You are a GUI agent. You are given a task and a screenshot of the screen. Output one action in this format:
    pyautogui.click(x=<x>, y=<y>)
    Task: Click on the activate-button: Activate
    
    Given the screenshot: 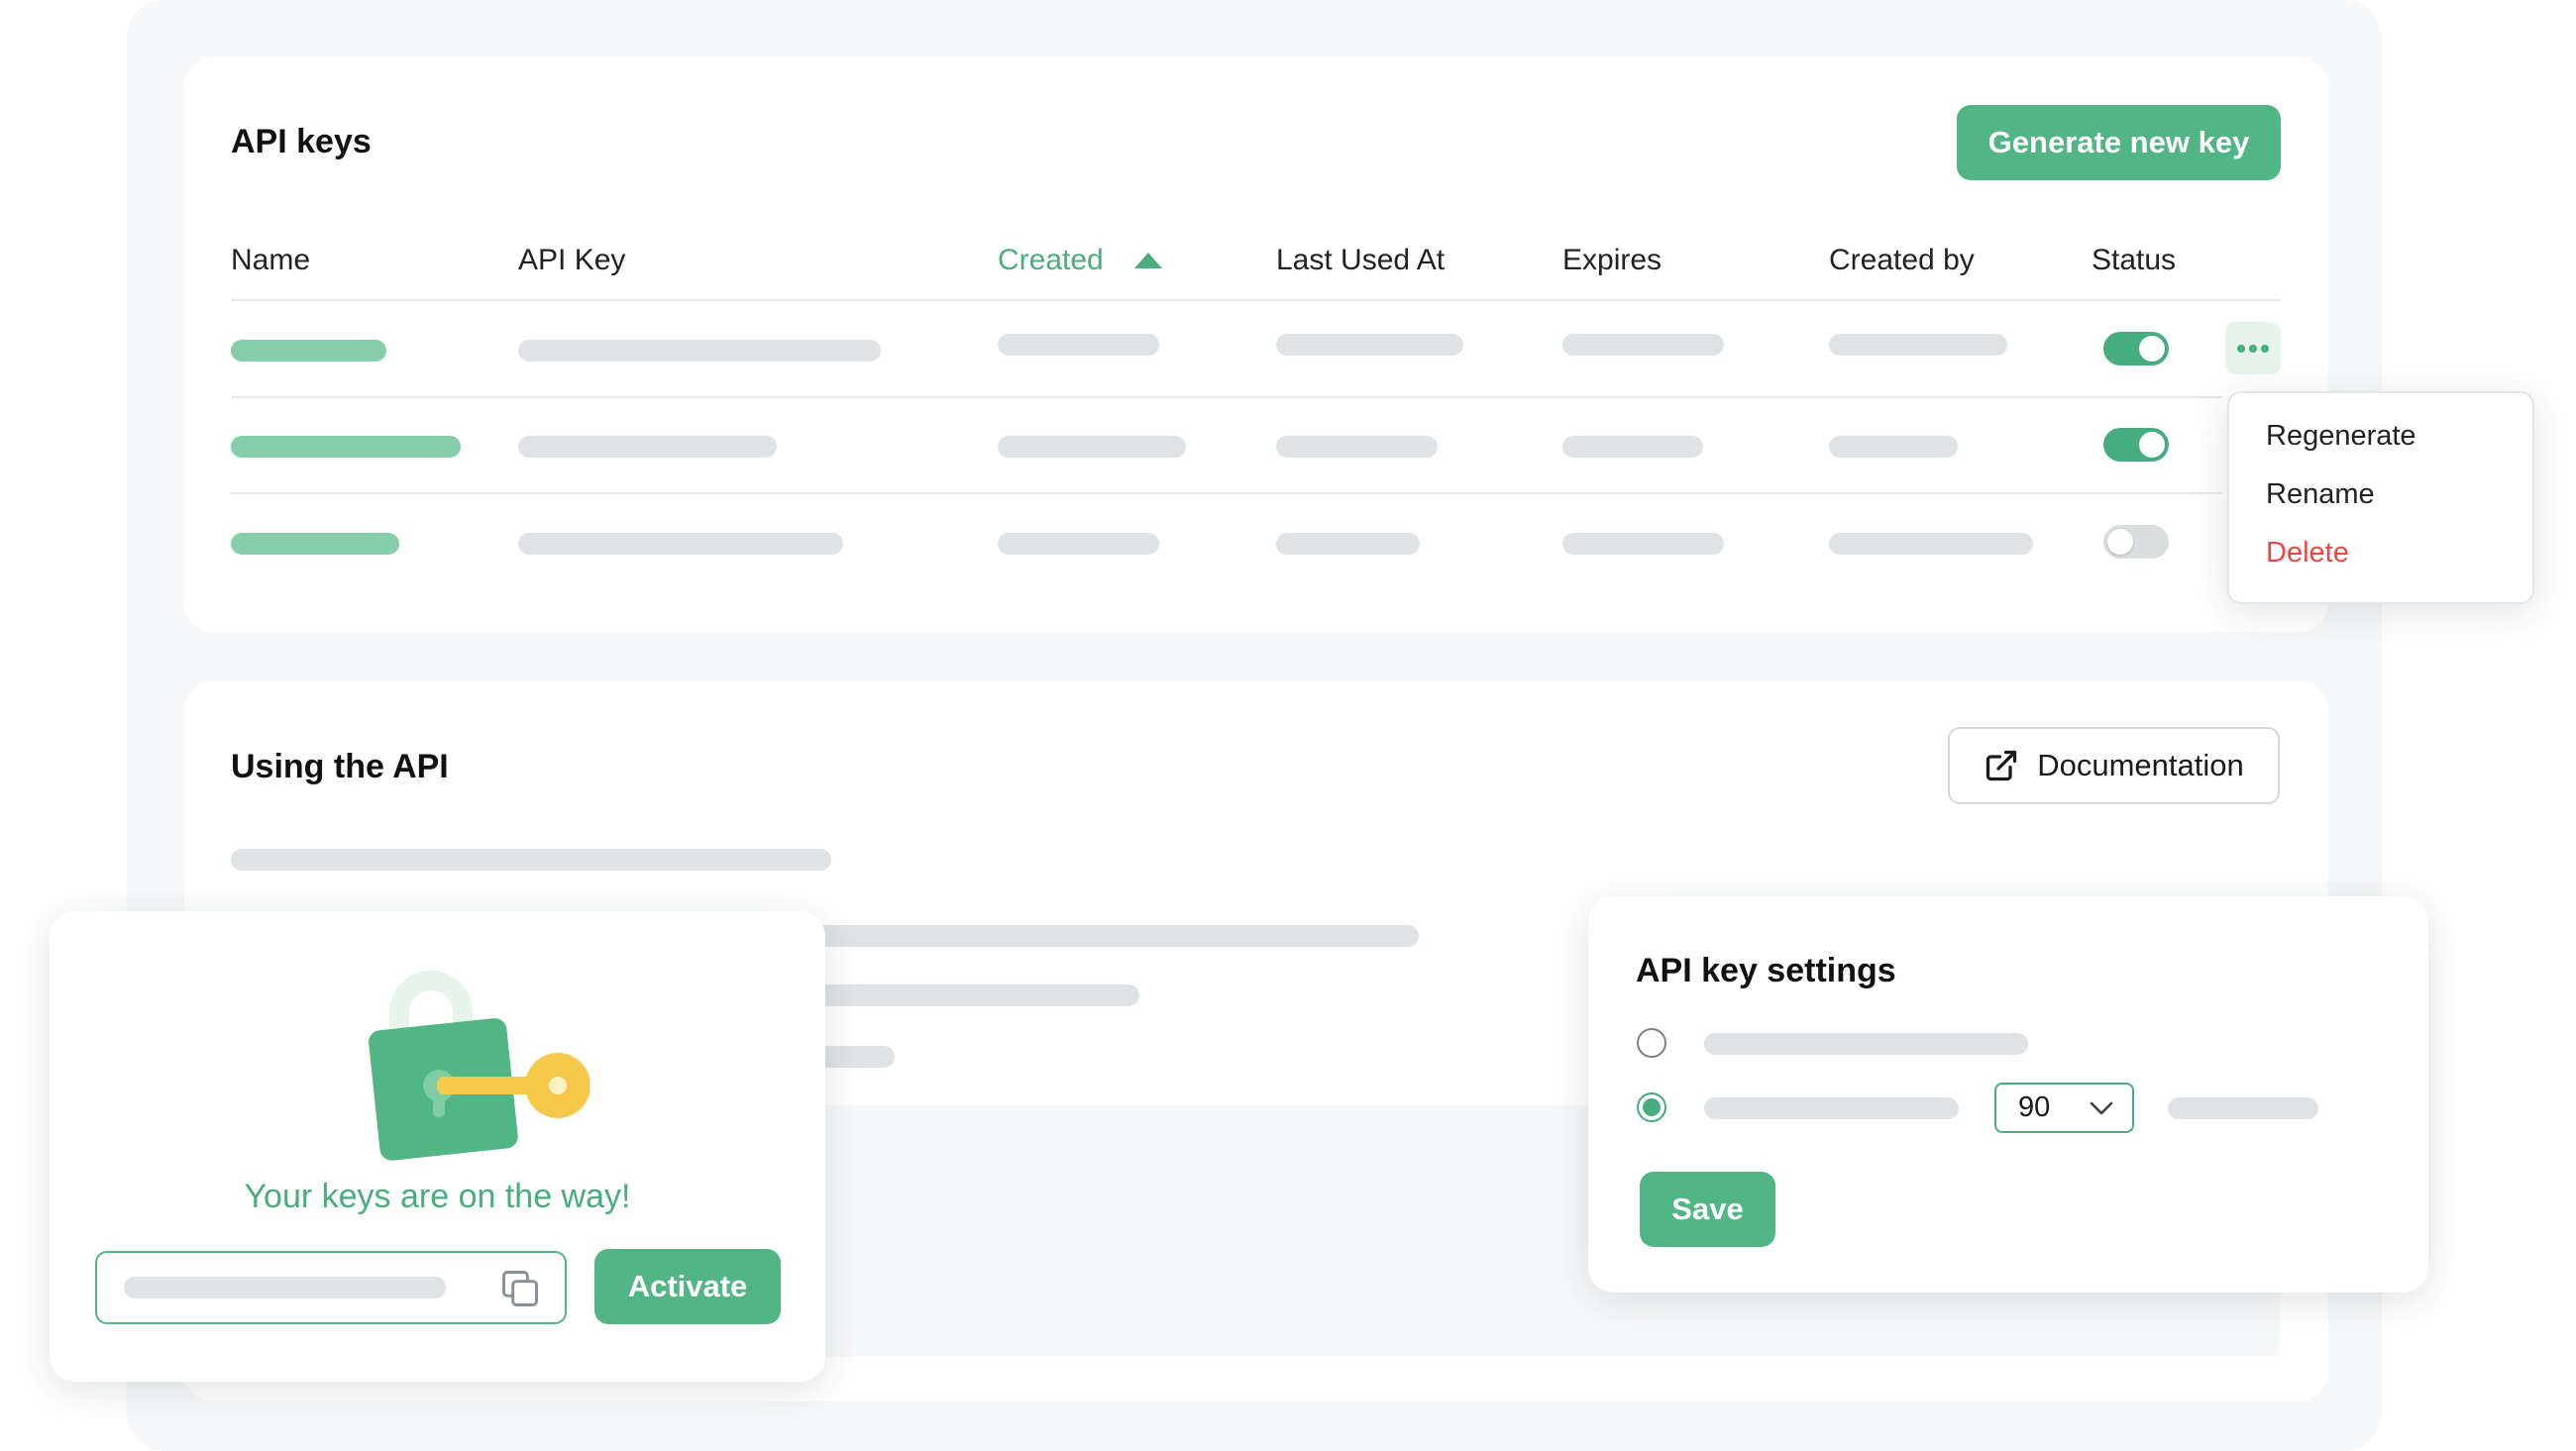 What is the action you would take?
    pyautogui.click(x=687, y=1286)
    